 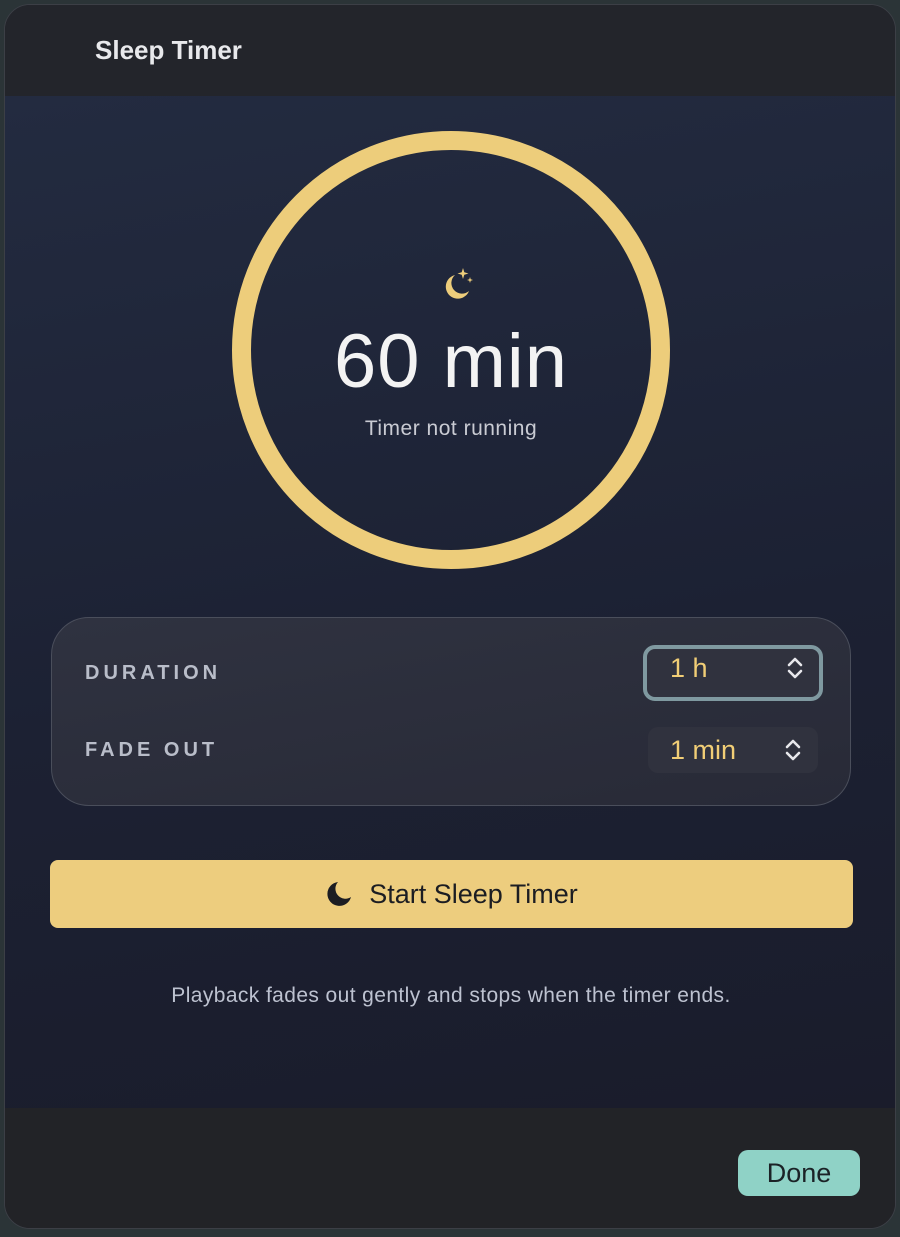 I want to click on fade-out-value: 1 min, so click(x=703, y=750).